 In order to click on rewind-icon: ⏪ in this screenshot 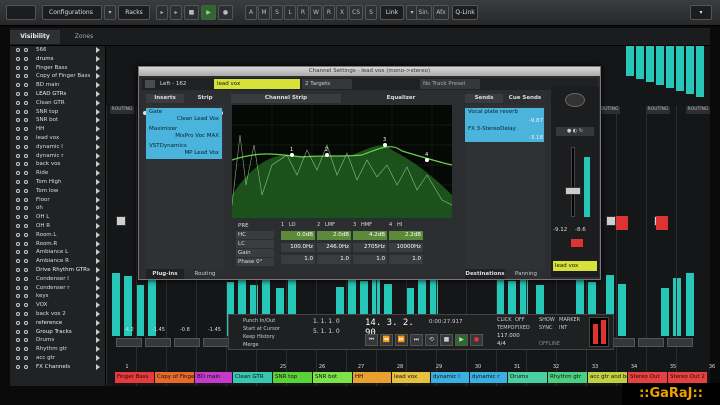, I will do `click(386, 340)`.